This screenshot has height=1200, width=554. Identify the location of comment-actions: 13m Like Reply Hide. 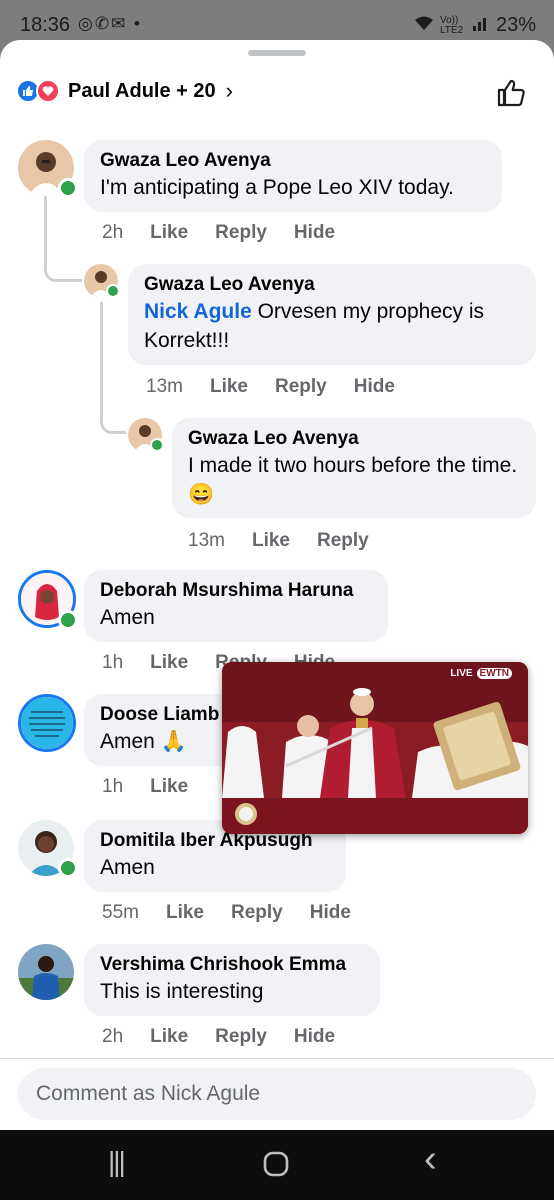
(284, 387).